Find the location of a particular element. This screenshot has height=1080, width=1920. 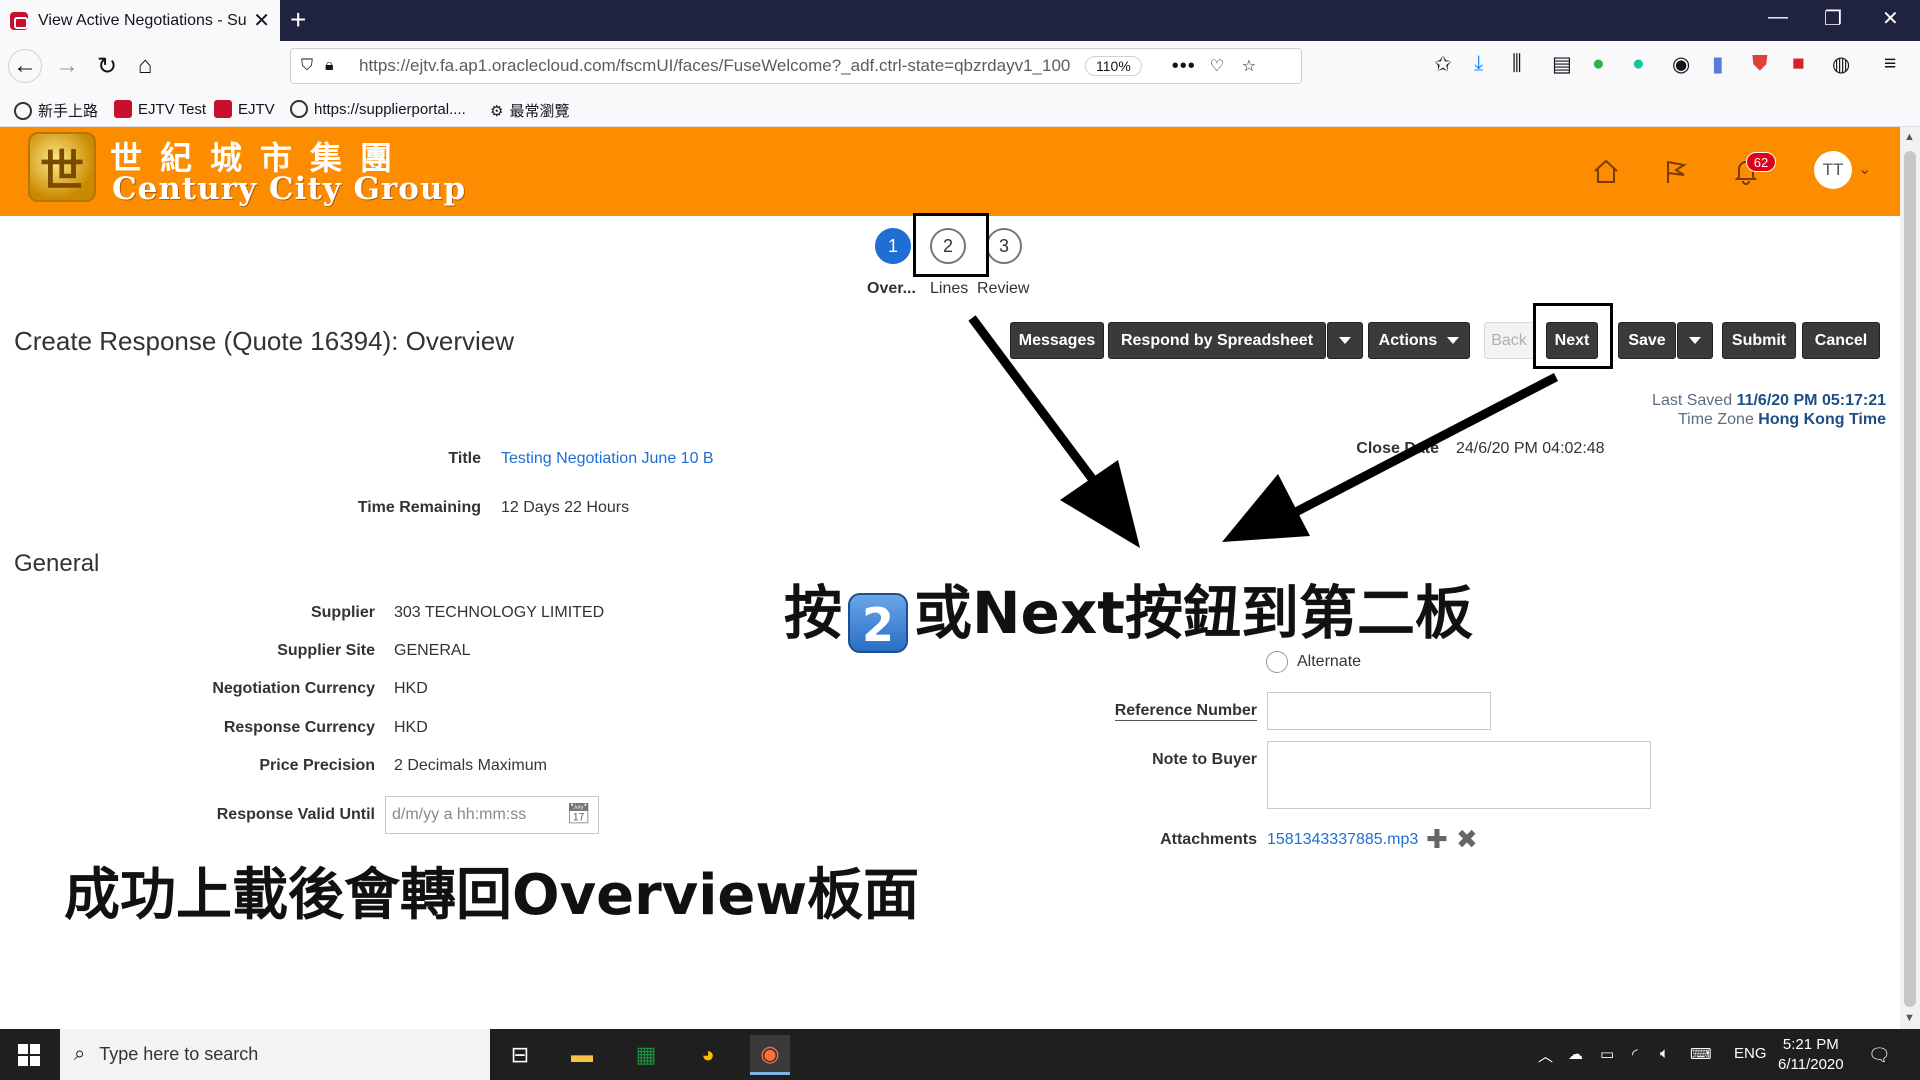

volume-icon: 🔈︎ is located at coordinates (1664, 1053).